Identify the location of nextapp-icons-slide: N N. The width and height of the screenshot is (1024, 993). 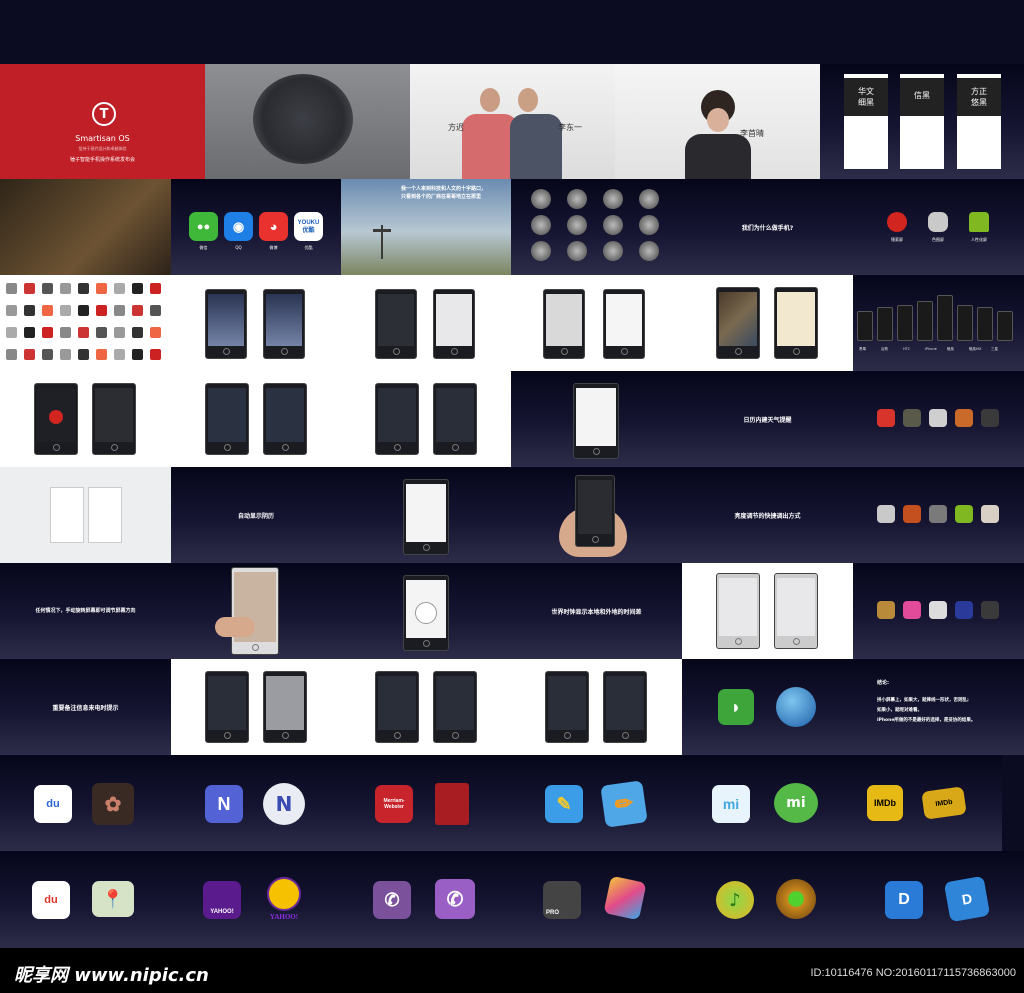
(256, 803).